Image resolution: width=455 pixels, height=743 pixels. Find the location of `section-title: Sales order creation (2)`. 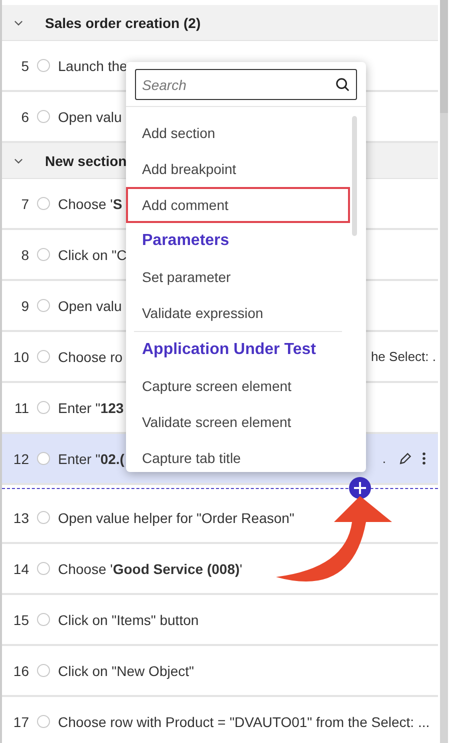

section-title: Sales order creation (2) is located at coordinates (123, 22).